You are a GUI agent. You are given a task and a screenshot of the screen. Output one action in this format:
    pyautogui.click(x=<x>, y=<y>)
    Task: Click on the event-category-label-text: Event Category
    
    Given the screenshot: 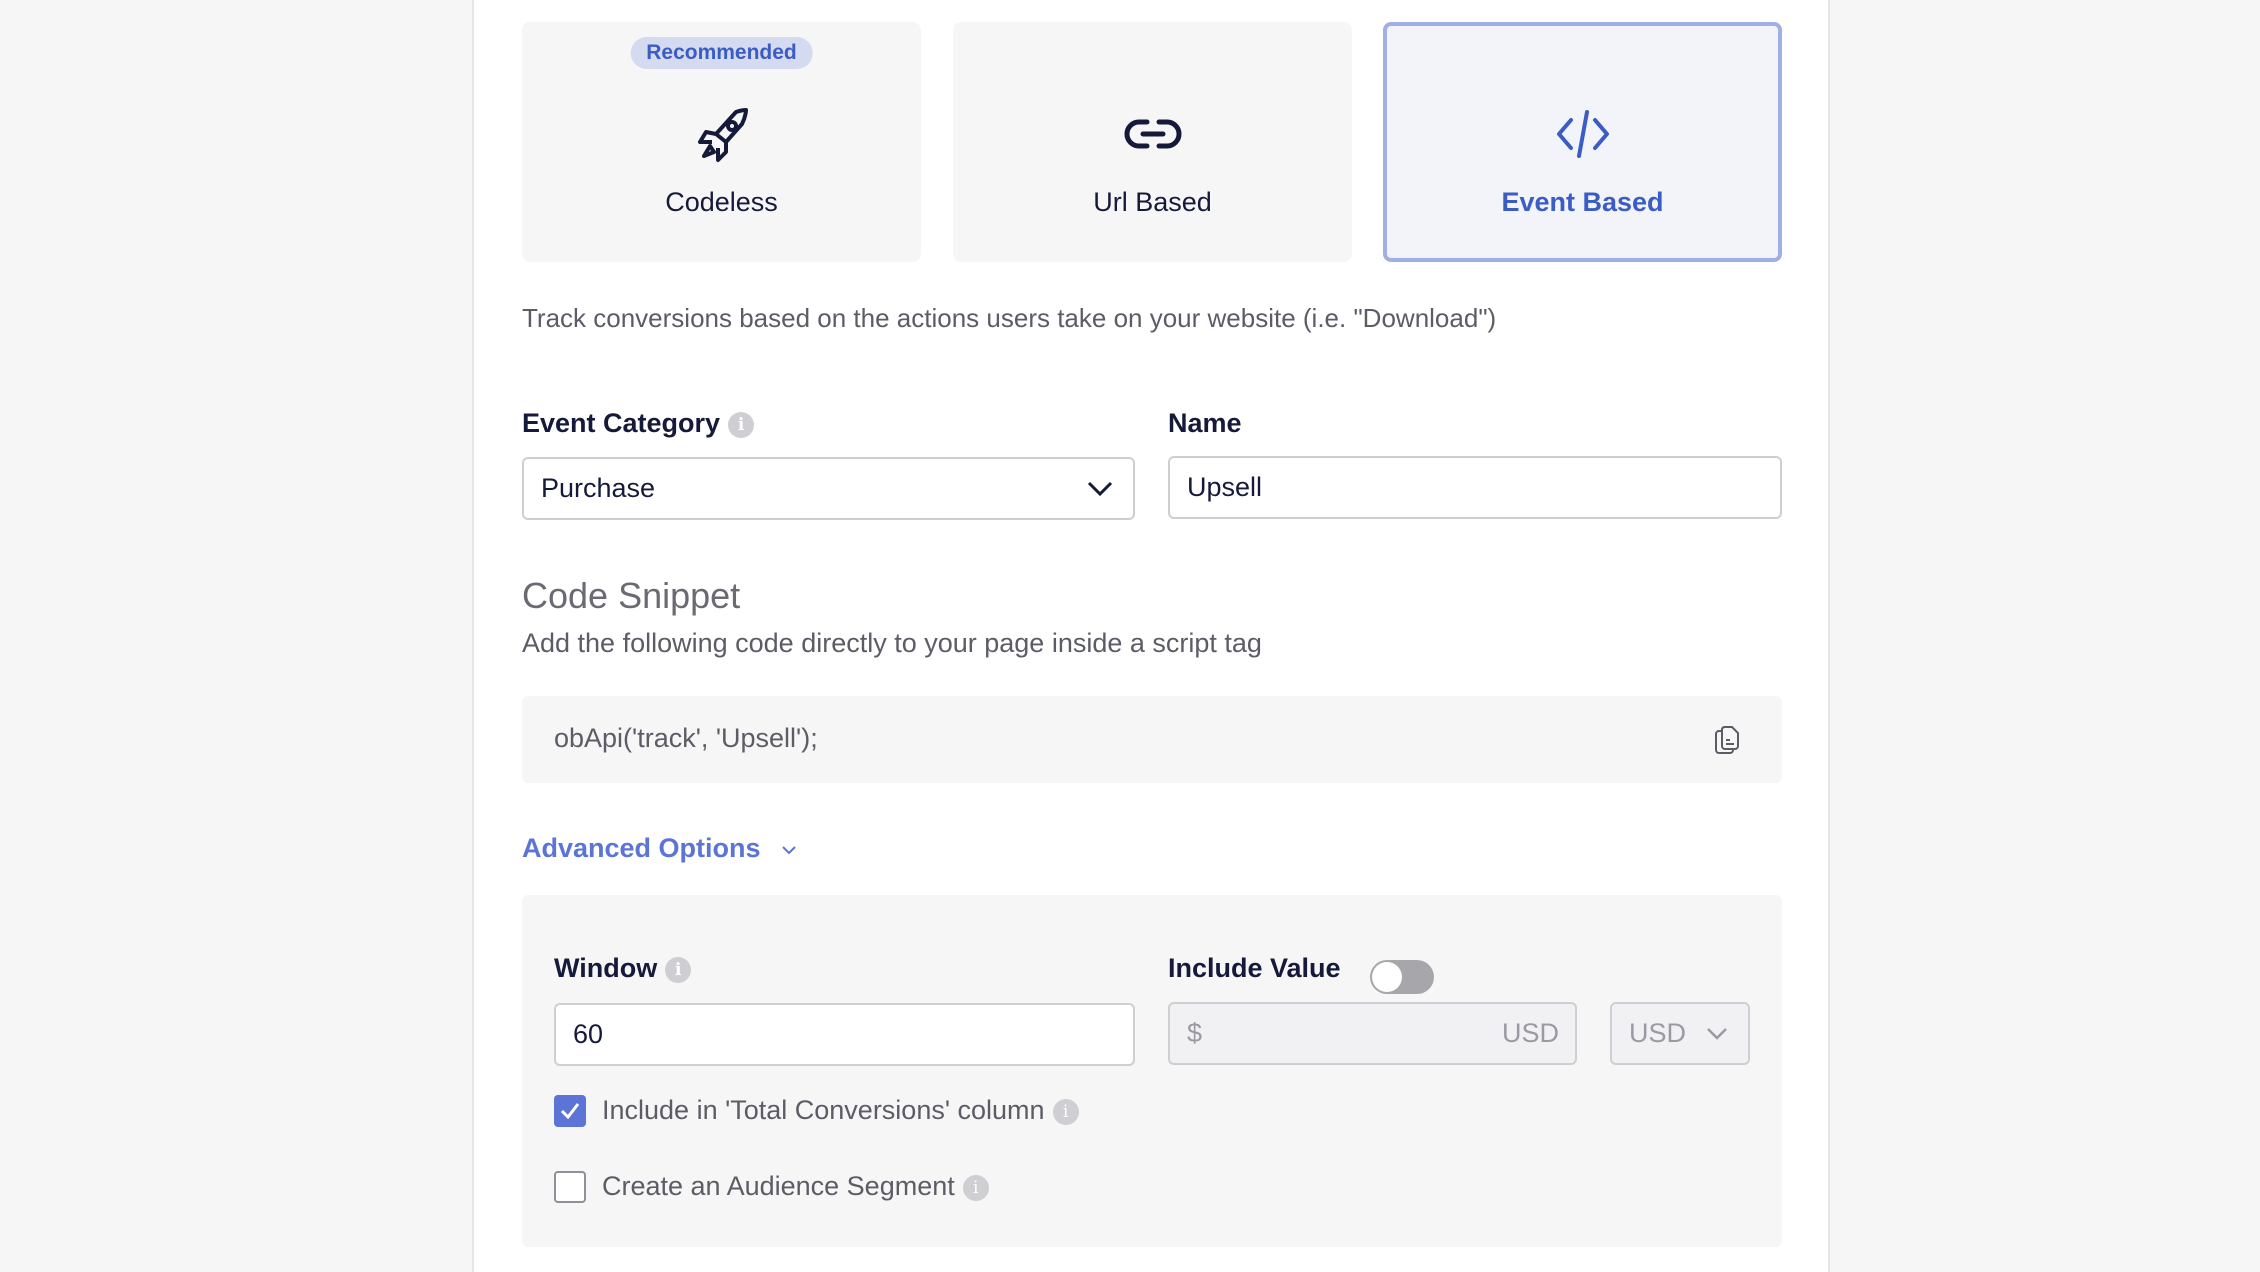 What is the action you would take?
    pyautogui.click(x=621, y=423)
    